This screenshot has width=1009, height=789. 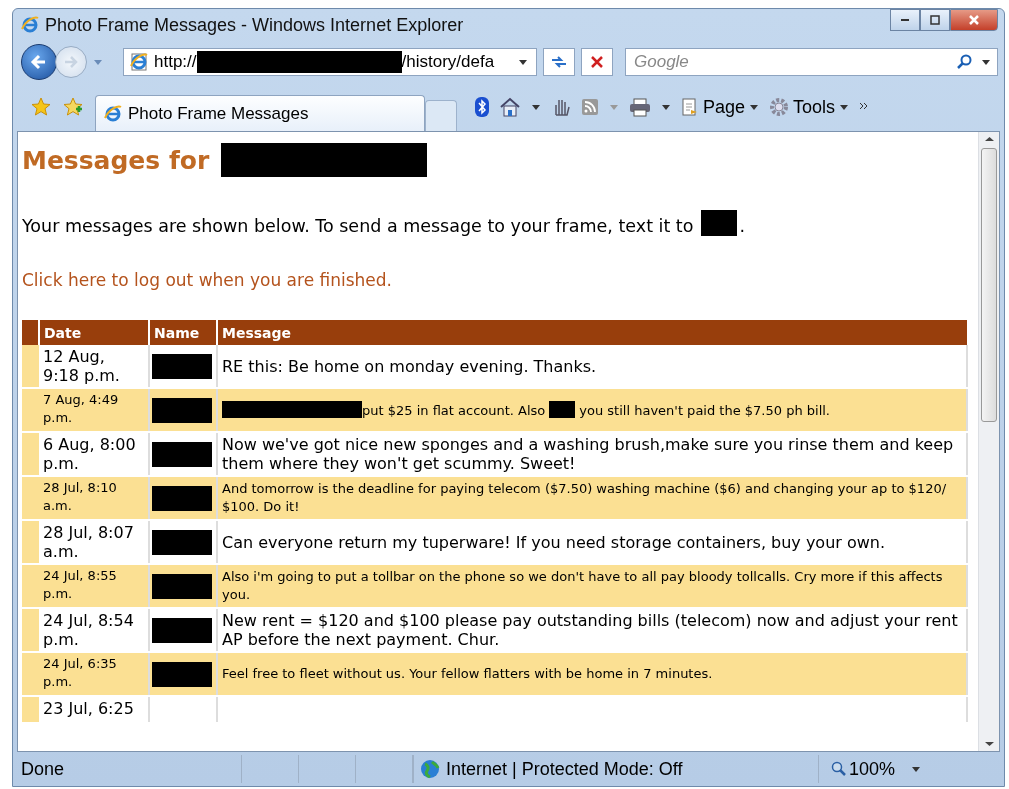 I want to click on globe-icon, so click(x=430, y=769).